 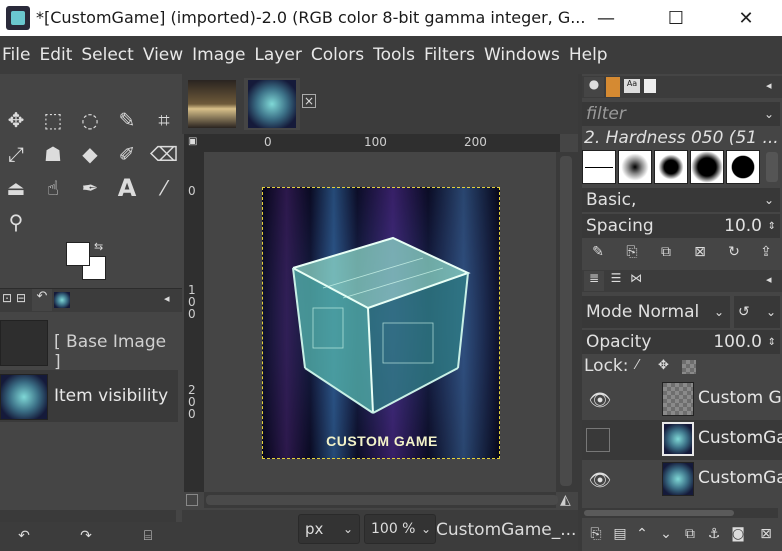 What do you see at coordinates (396, 55) in the screenshot?
I see `menu-tools: Tools` at bounding box center [396, 55].